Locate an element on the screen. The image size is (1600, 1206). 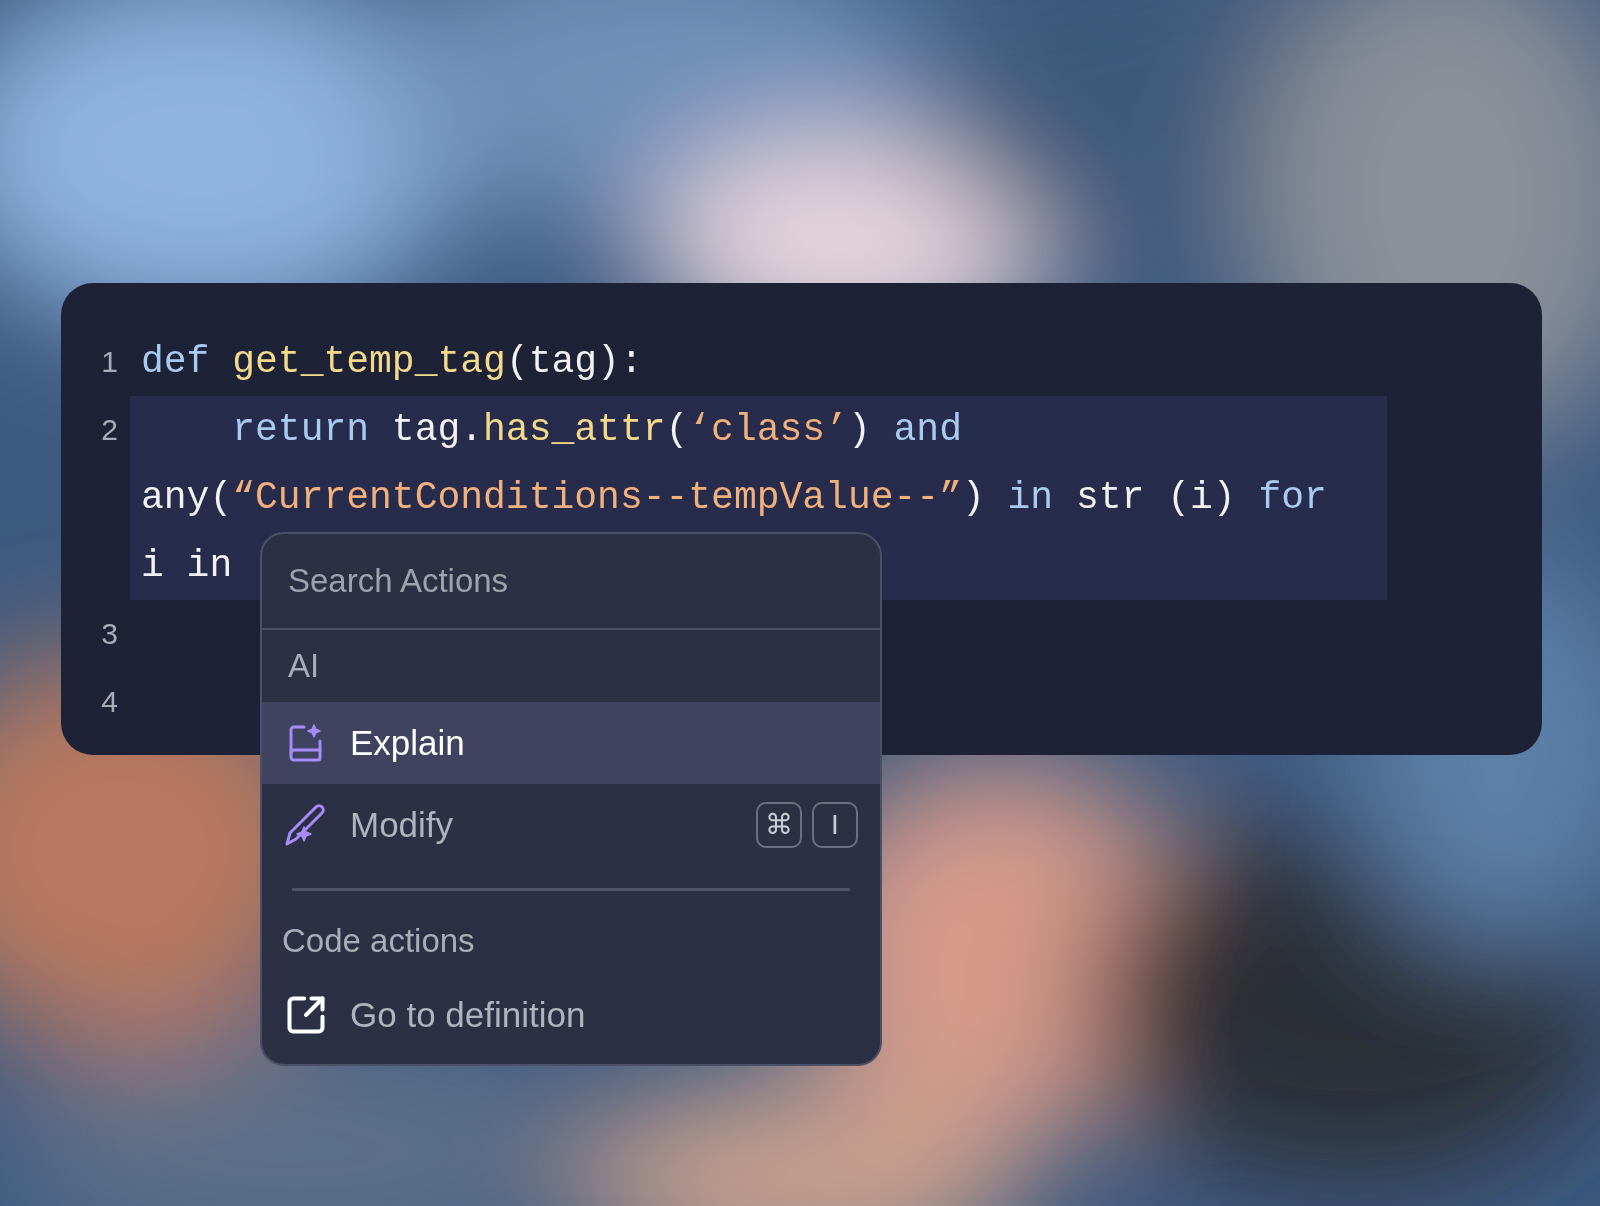
code-line: def get_temp_tag(tag): is located at coordinates (392, 362).